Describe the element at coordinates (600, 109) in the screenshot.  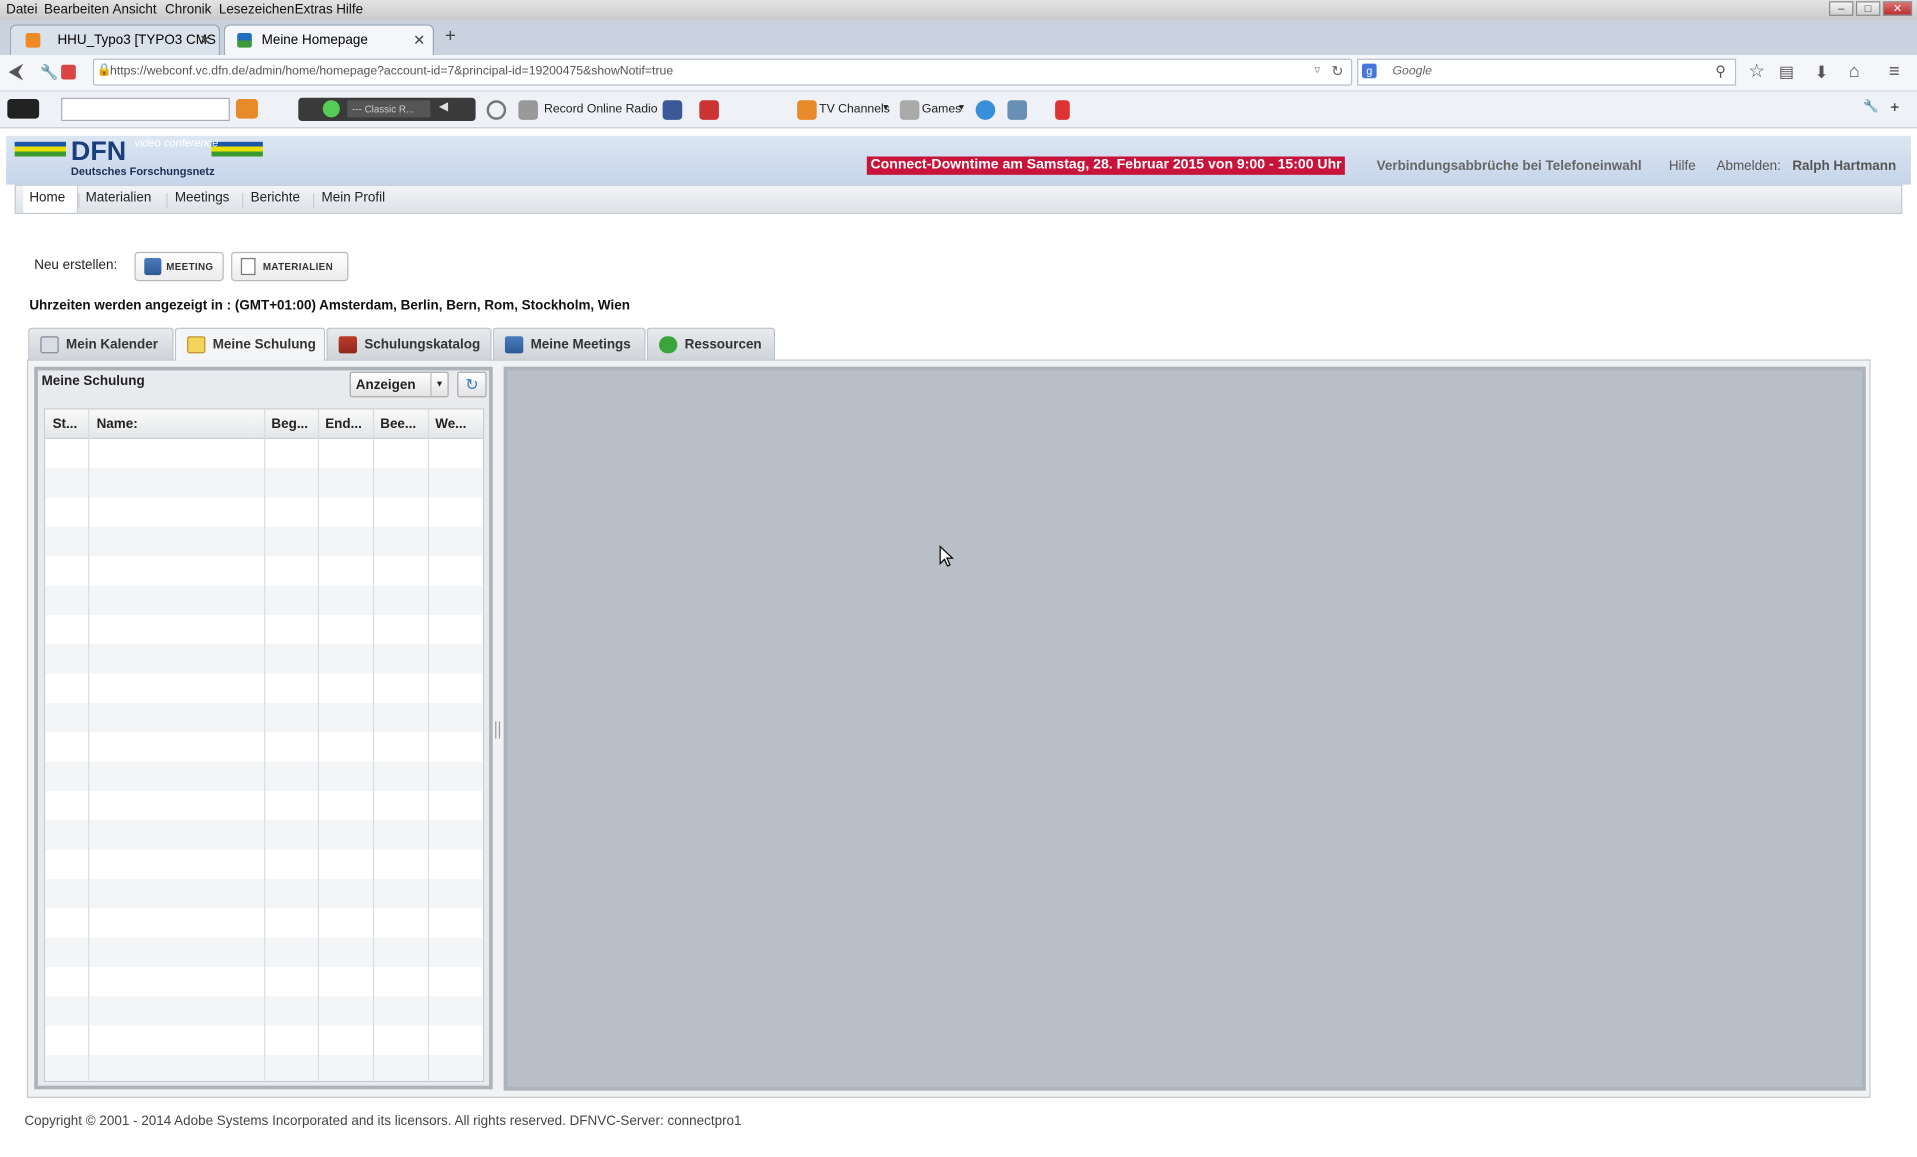
I see `record-online-radio-button: Record Online Radio` at that location.